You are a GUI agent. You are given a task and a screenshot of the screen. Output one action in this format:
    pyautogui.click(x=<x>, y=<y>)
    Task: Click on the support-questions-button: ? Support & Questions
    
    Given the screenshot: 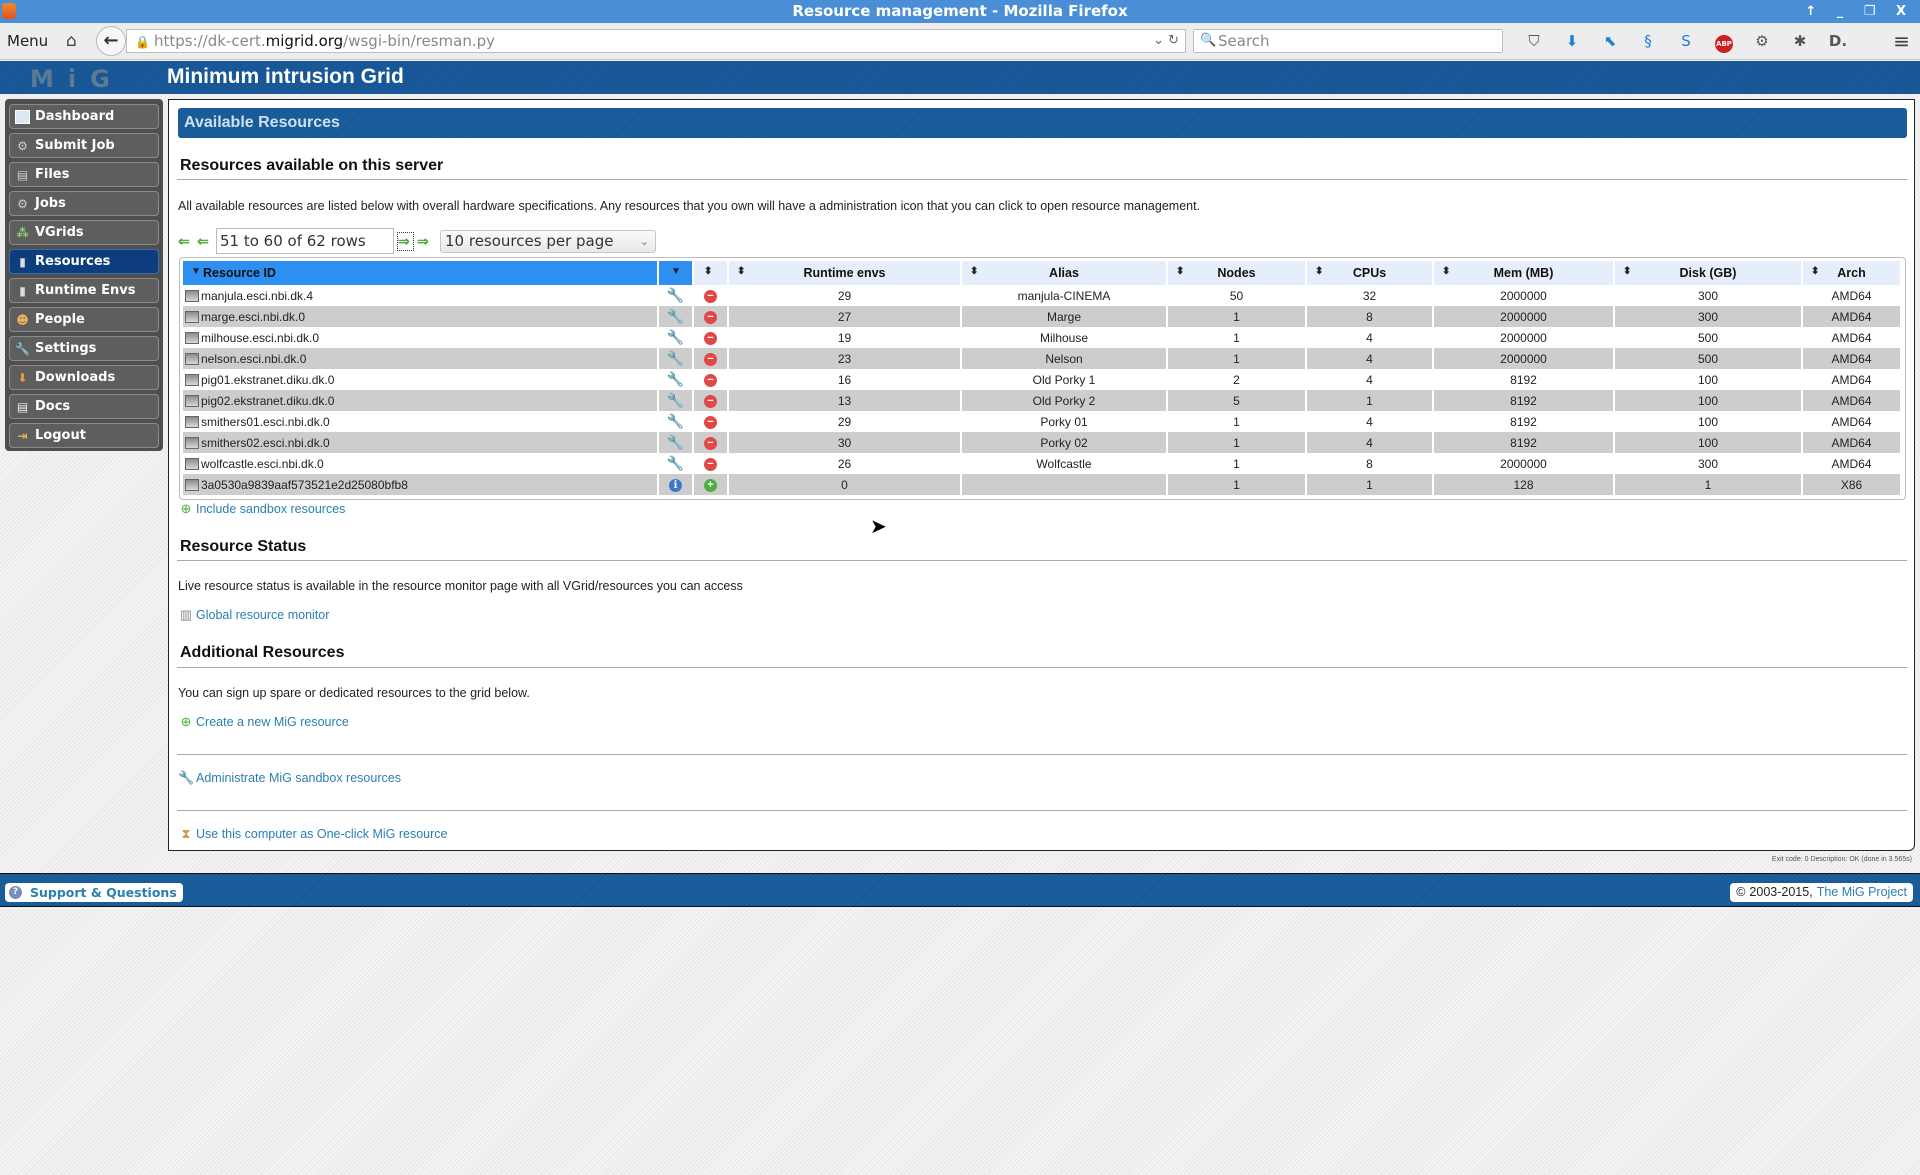 What is the action you would take?
    pyautogui.click(x=94, y=892)
    